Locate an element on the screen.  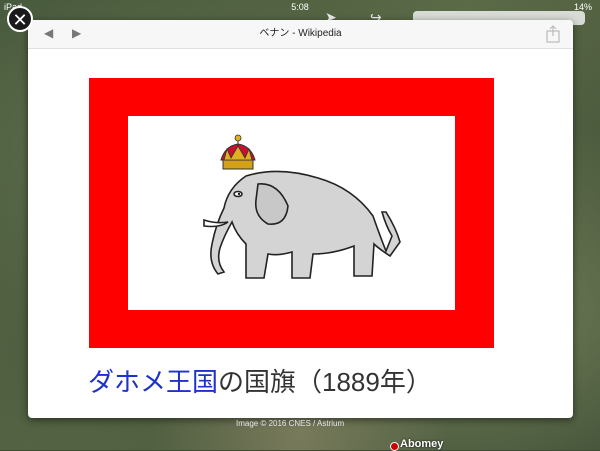
crown-icon is located at coordinates (238, 152).